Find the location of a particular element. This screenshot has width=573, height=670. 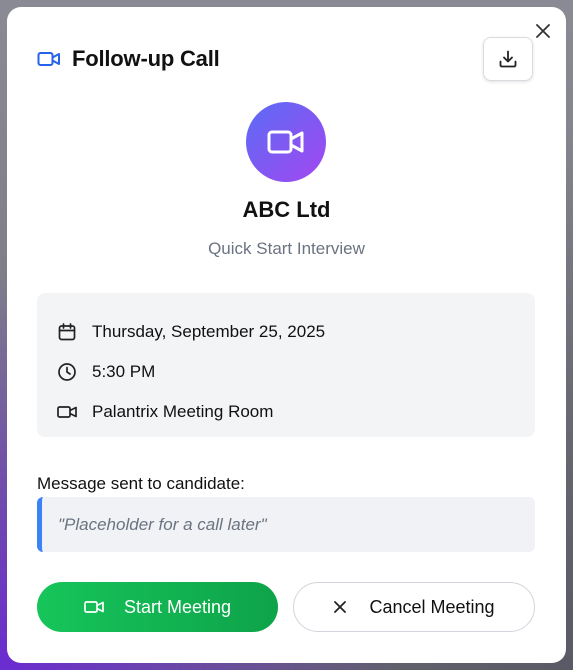

cancel-meeting-button: Cancel Meeting is located at coordinates (414, 607).